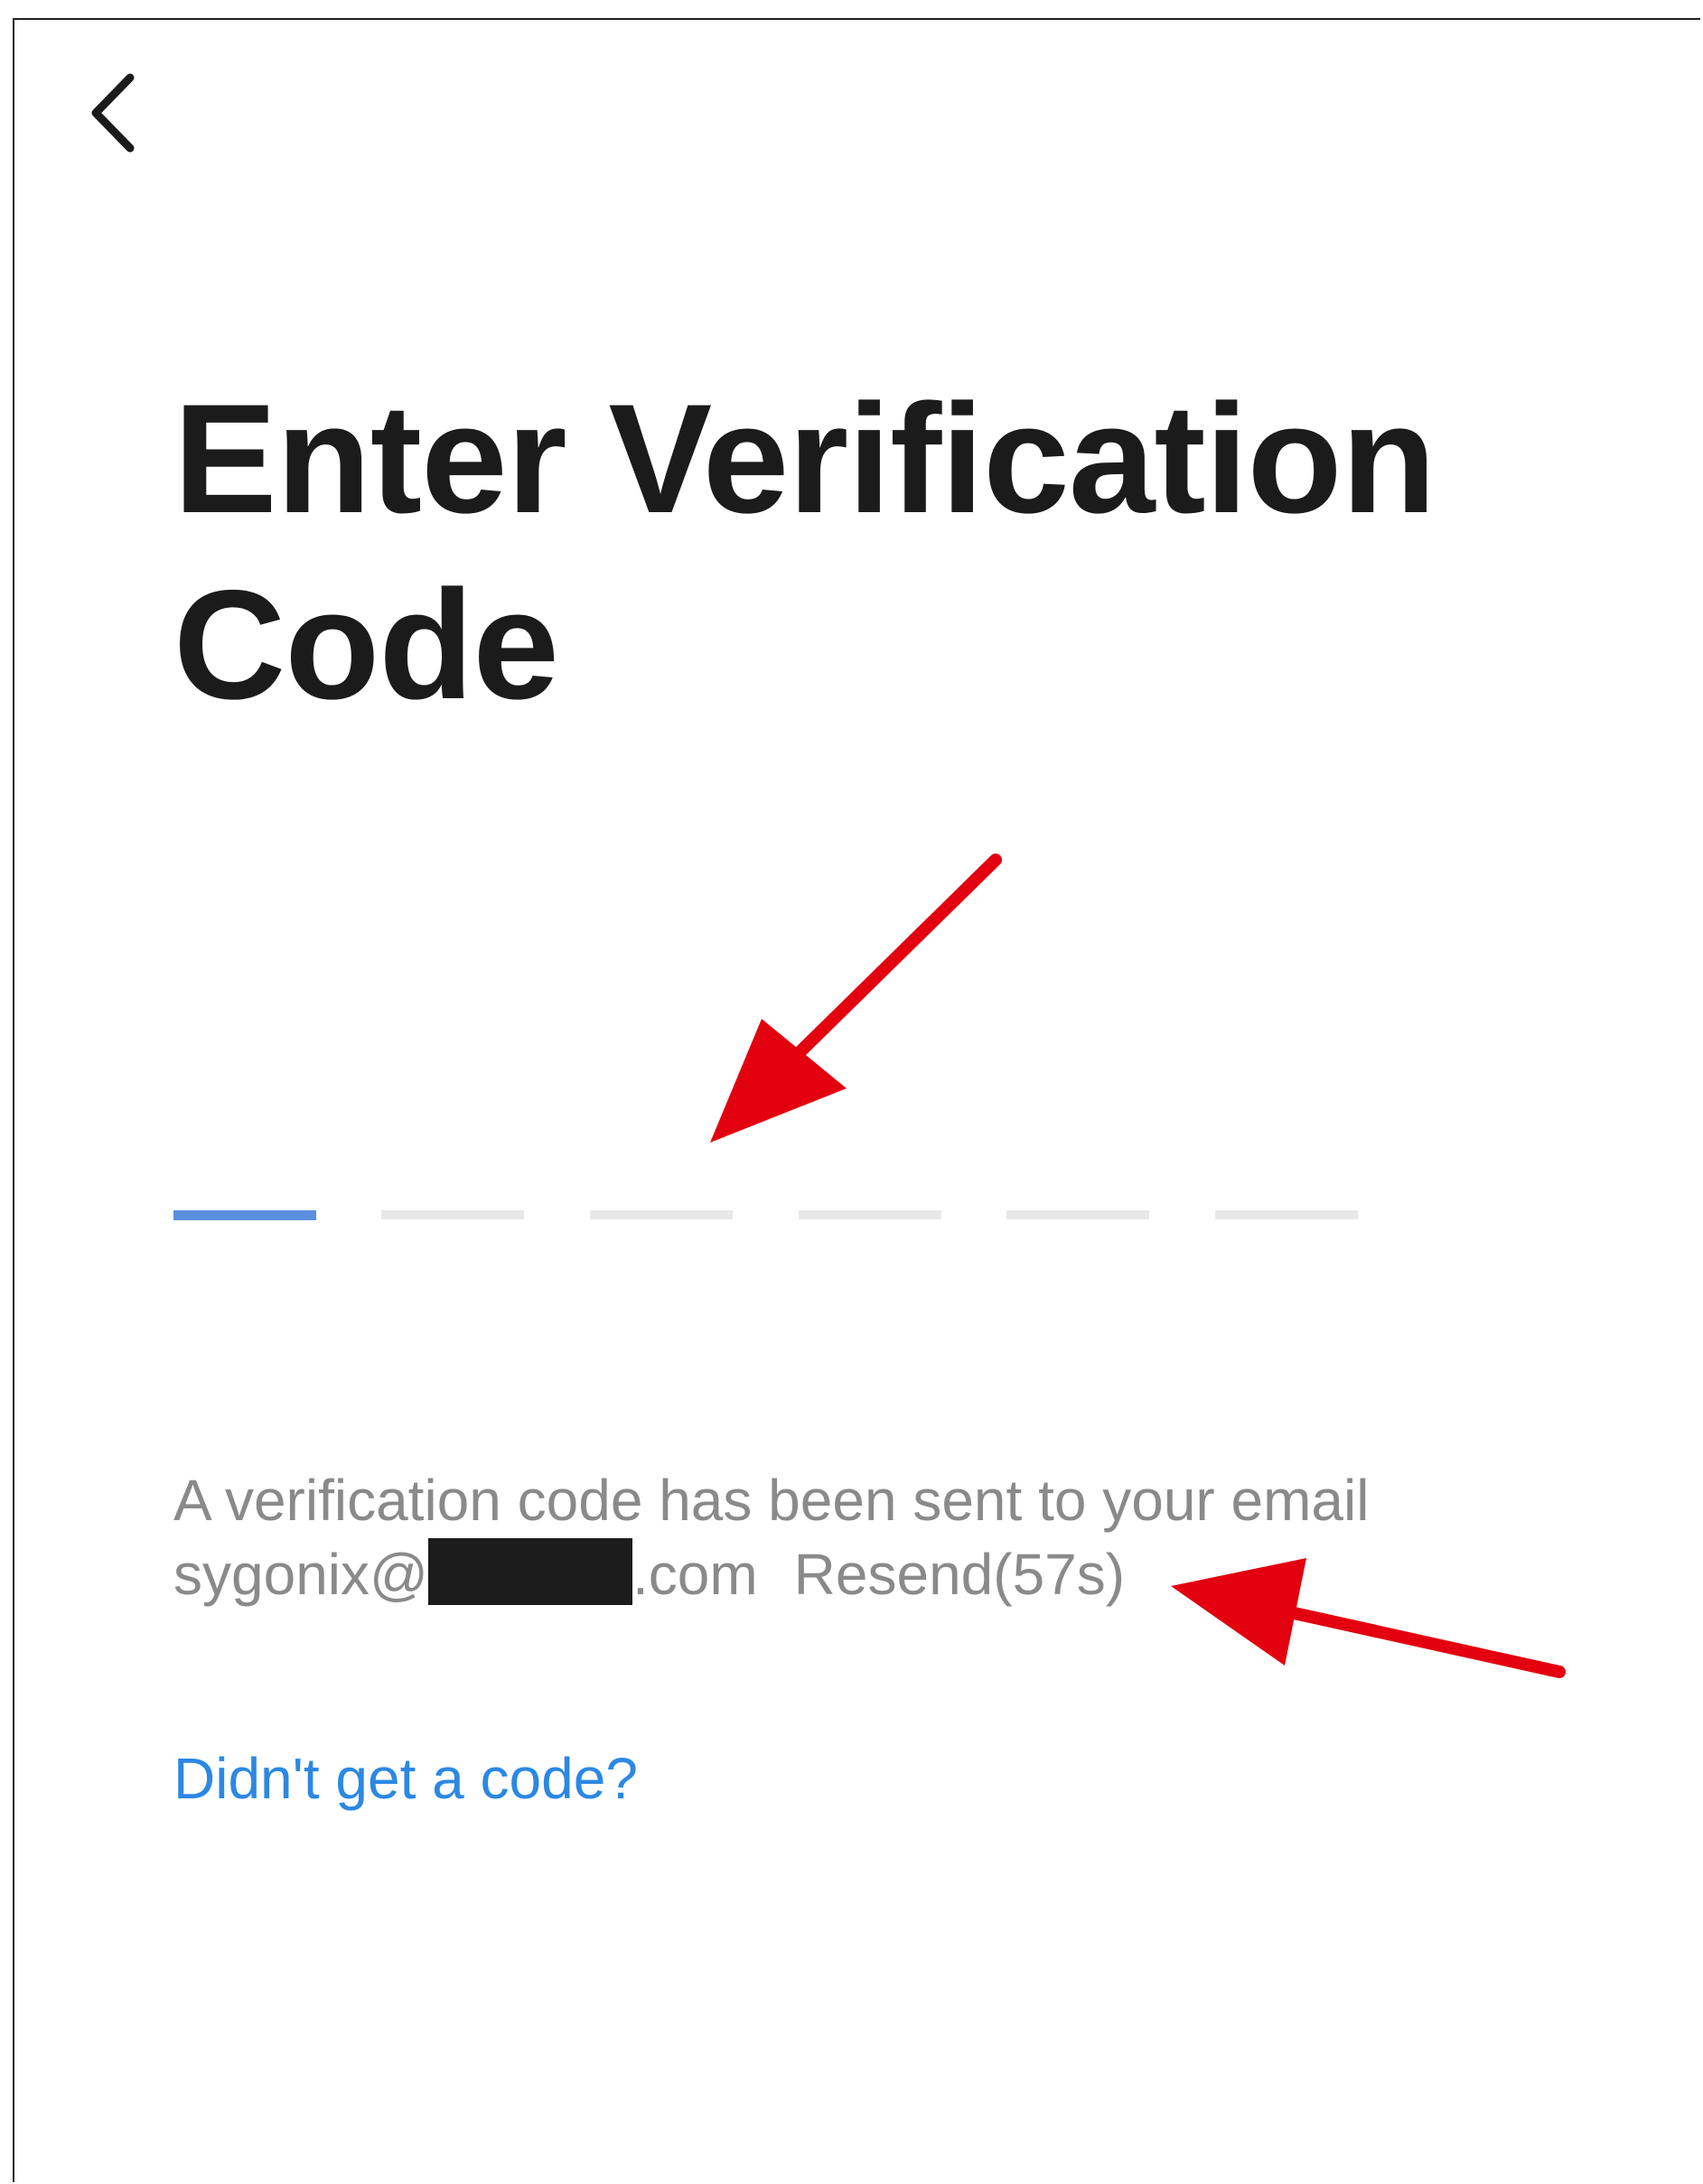 This screenshot has width=1703, height=2184. I want to click on redaction-bar, so click(529, 1571).